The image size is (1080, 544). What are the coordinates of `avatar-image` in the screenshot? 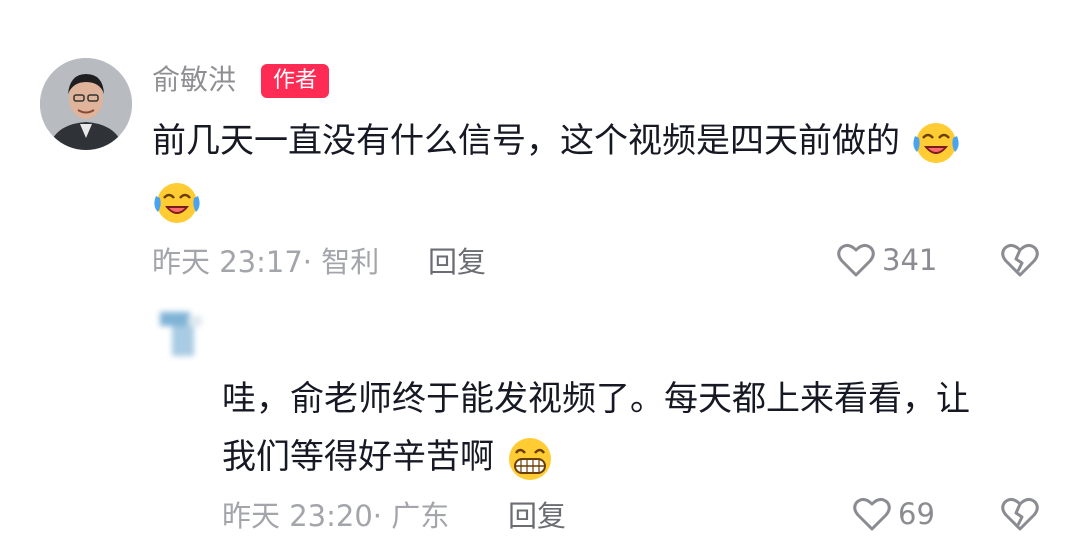 It's located at (86, 104).